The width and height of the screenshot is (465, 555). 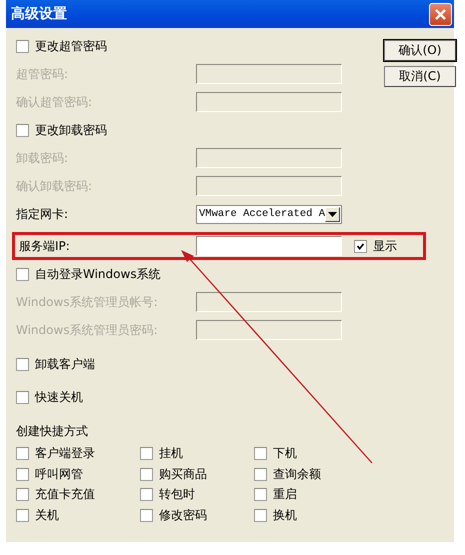 What do you see at coordinates (71, 130) in the screenshot?
I see `checkbox-label: 更改卸载密码` at bounding box center [71, 130].